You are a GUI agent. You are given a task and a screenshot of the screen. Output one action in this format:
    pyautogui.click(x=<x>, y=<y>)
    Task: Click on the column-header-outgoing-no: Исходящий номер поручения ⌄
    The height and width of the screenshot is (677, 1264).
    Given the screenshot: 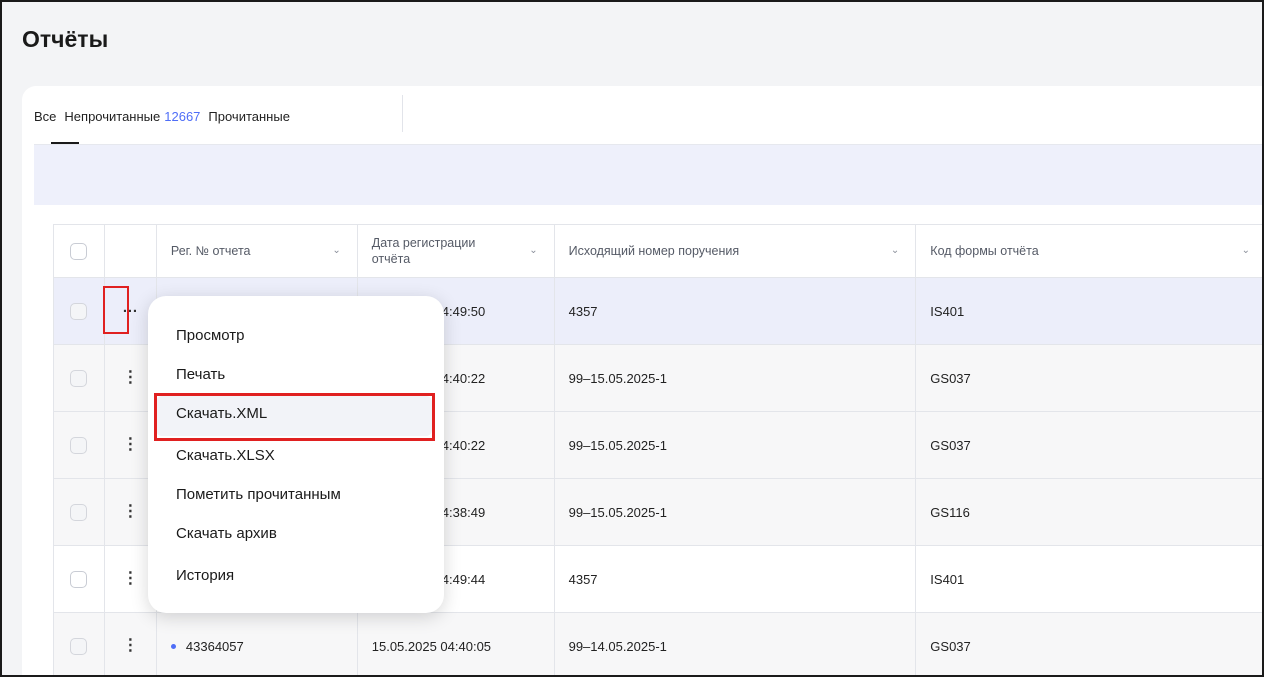 What is the action you would take?
    pyautogui.click(x=736, y=251)
    